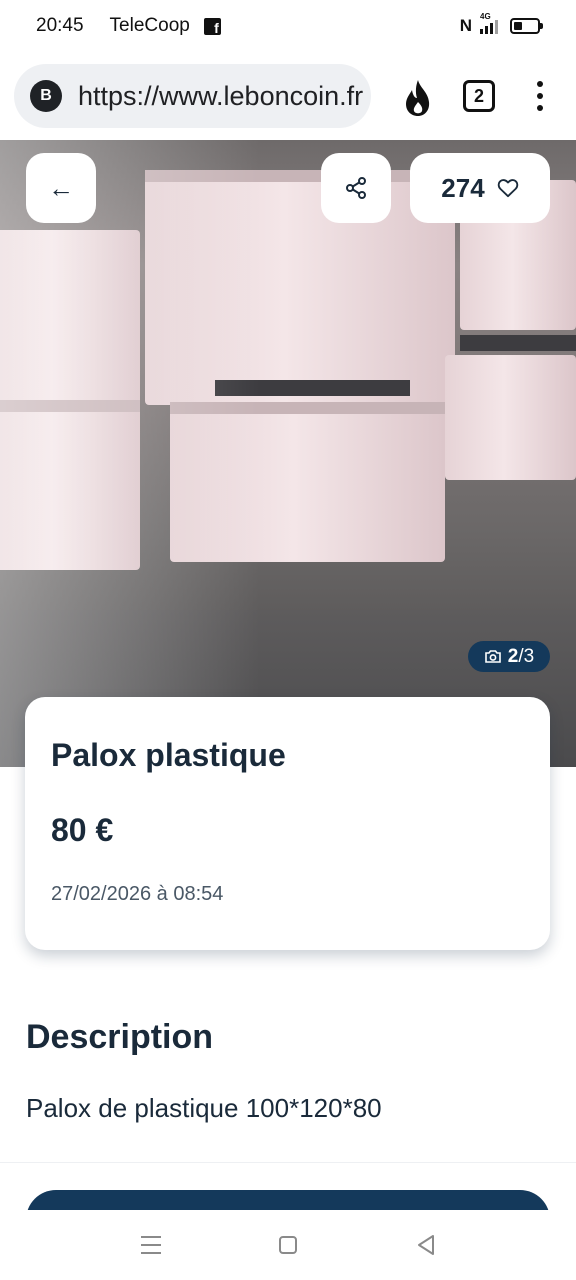  I want to click on signal-label: 4G, so click(485, 16).